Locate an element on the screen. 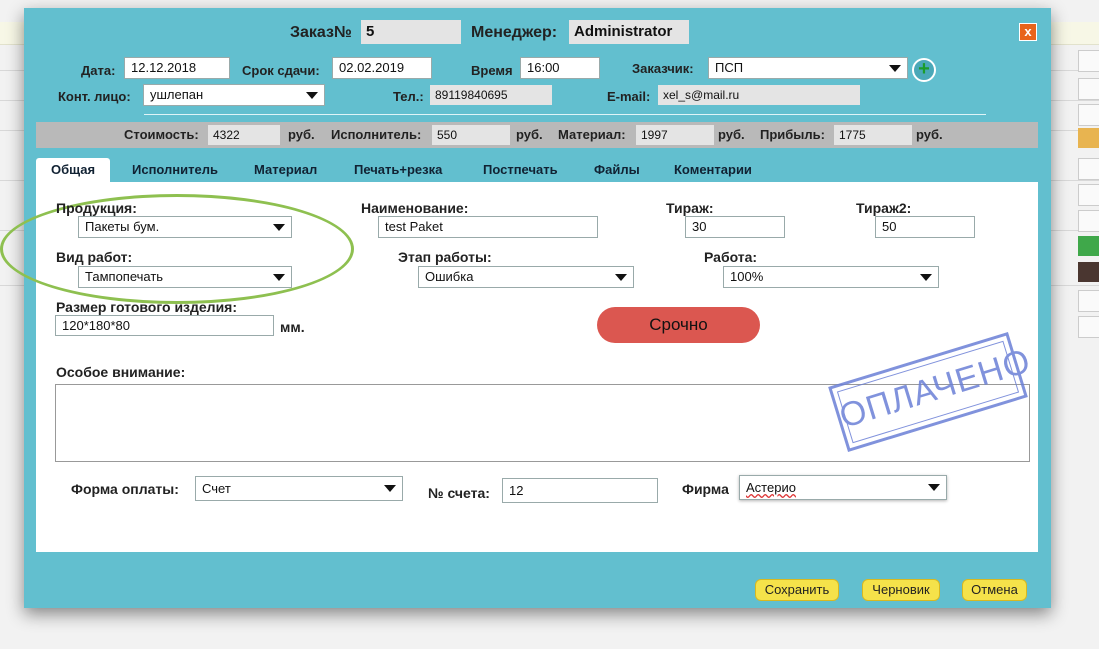  contact-select: ушлепан is located at coordinates (234, 95).